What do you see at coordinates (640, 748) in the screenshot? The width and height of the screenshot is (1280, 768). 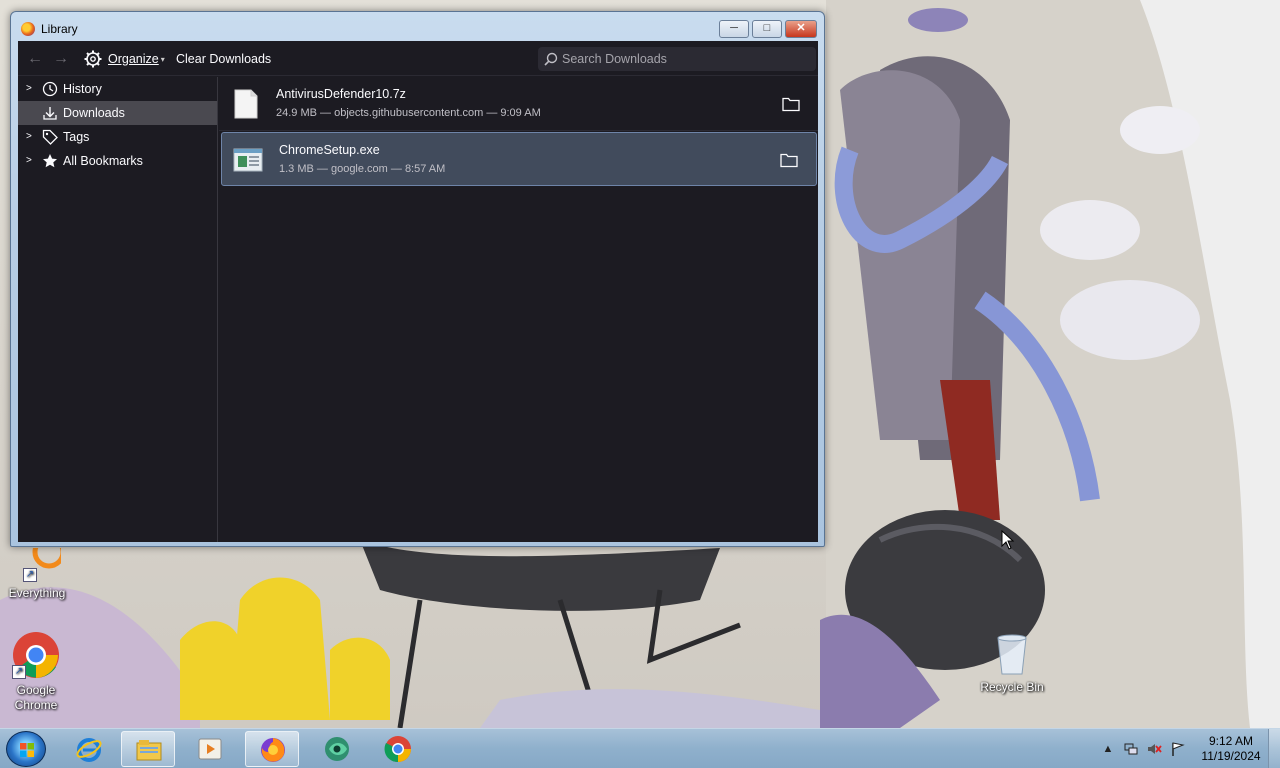 I see `taskbar: ▲ 9:12 AM 11/19/2024` at bounding box center [640, 748].